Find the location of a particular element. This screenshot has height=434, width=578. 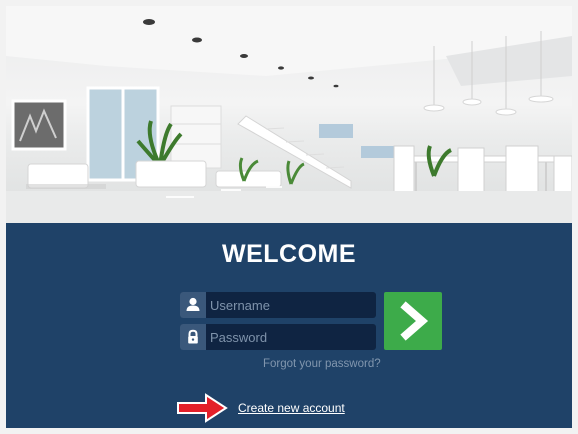

password-field is located at coordinates (278, 337).